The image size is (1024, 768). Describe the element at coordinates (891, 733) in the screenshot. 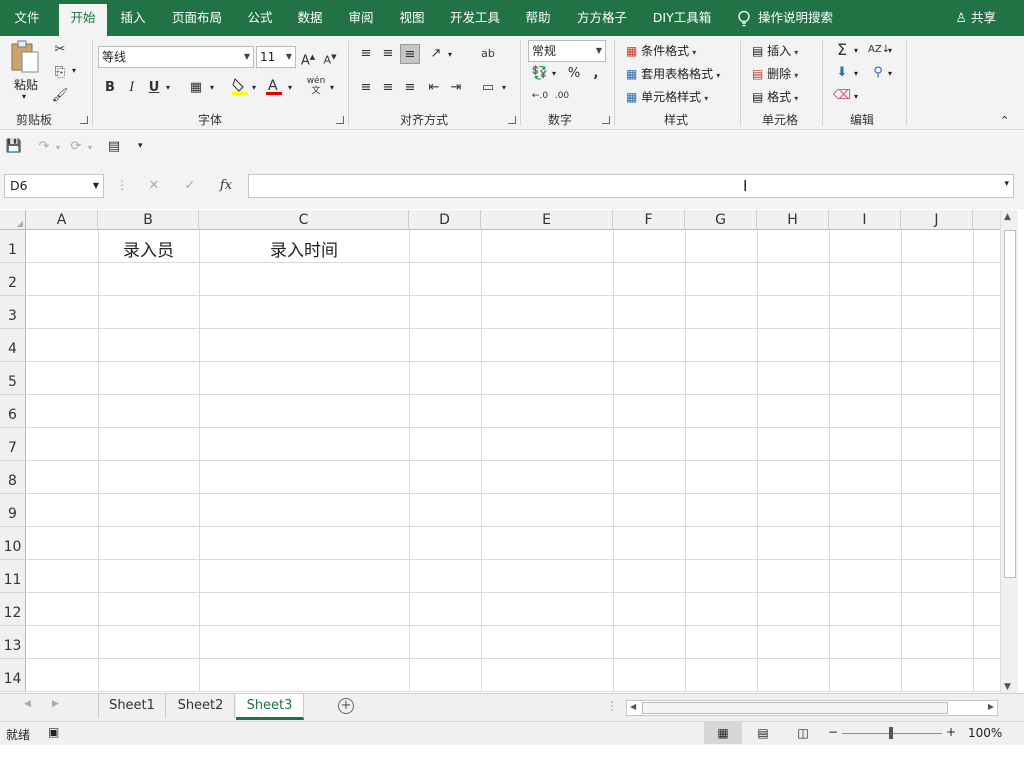

I see `zoom-slider-thumb` at that location.